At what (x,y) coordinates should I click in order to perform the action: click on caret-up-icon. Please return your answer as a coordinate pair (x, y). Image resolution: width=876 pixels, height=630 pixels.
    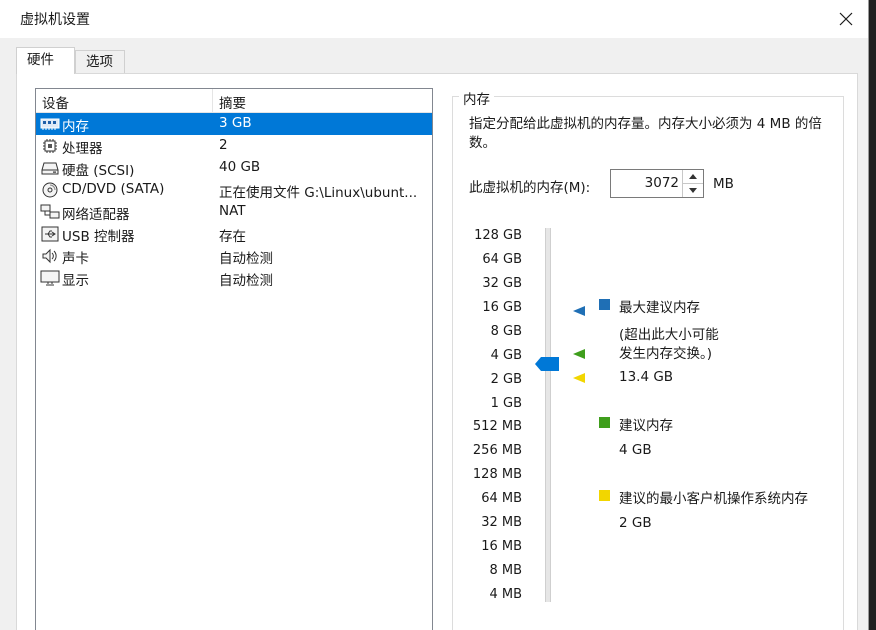
    Looking at the image, I should click on (693, 176).